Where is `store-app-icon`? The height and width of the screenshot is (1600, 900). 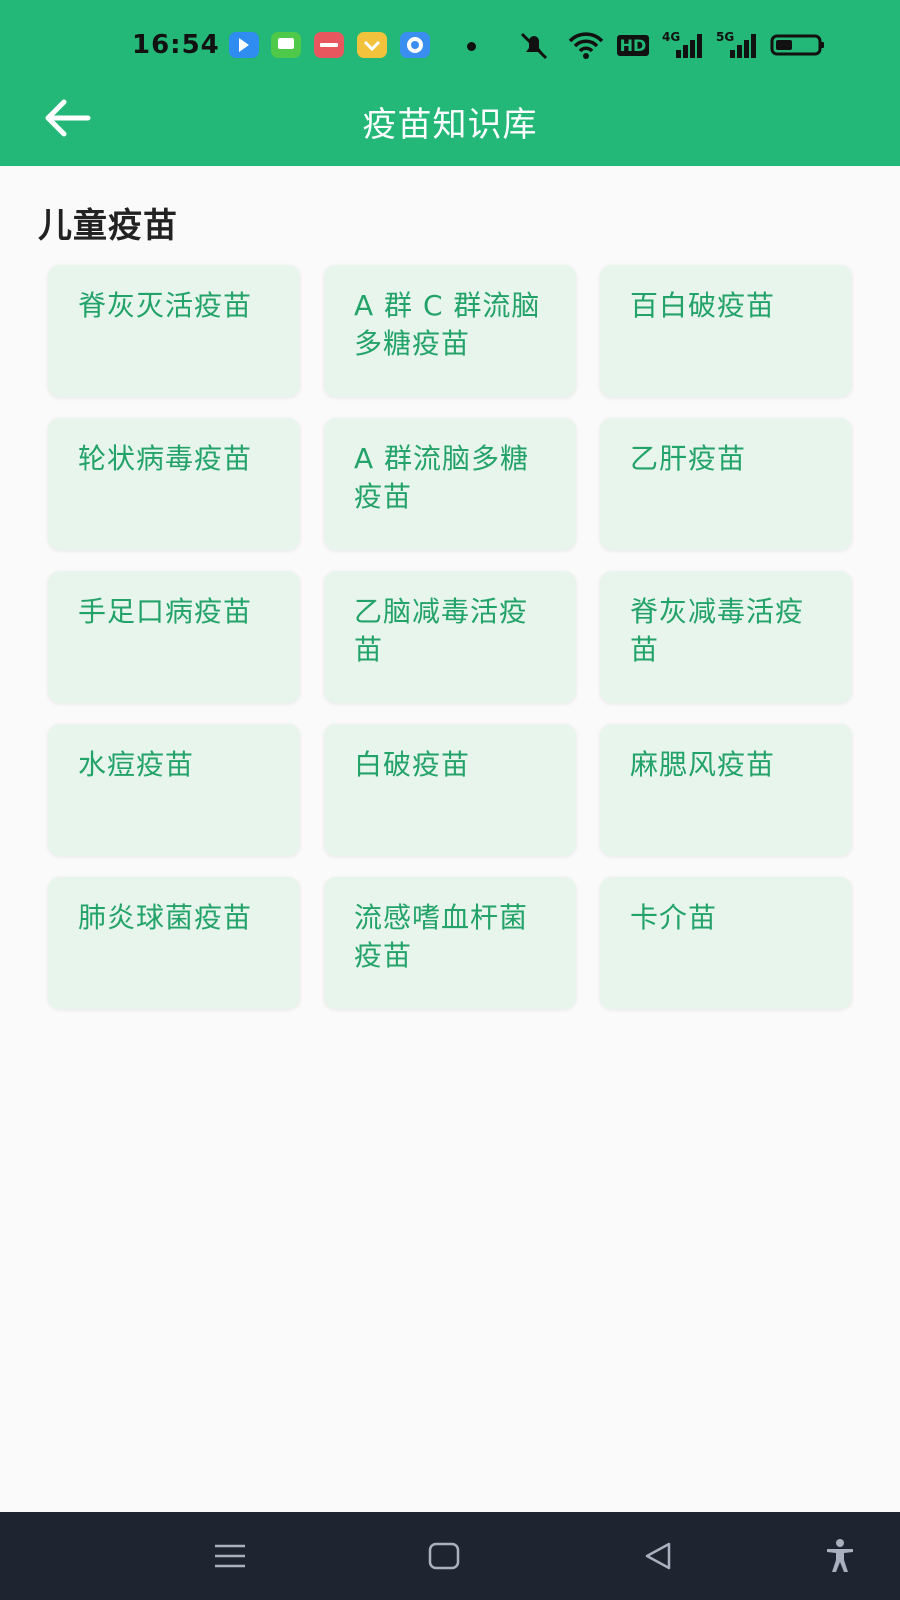 store-app-icon is located at coordinates (329, 45).